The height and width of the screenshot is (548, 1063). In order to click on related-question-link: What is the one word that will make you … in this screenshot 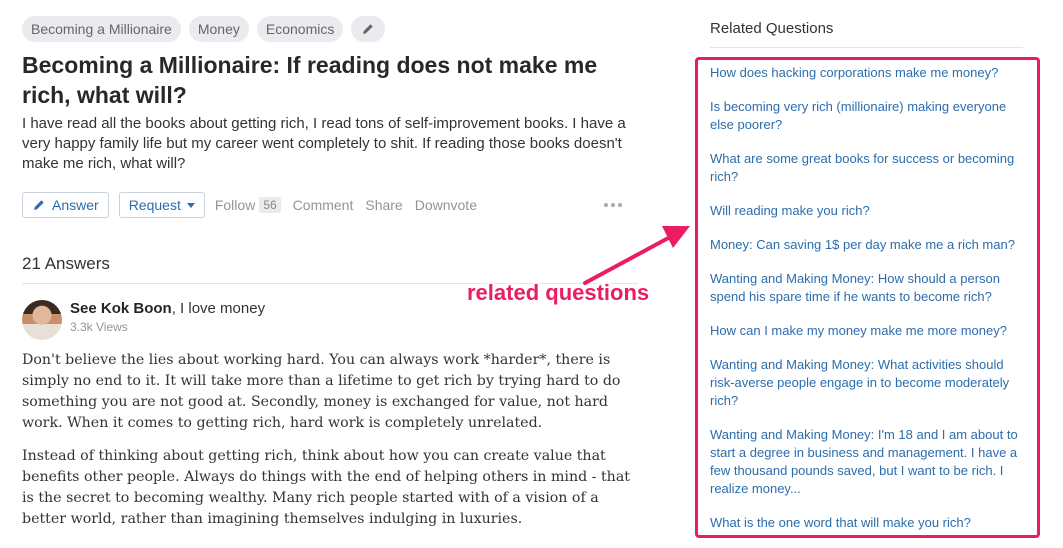, I will do `click(869, 523)`.